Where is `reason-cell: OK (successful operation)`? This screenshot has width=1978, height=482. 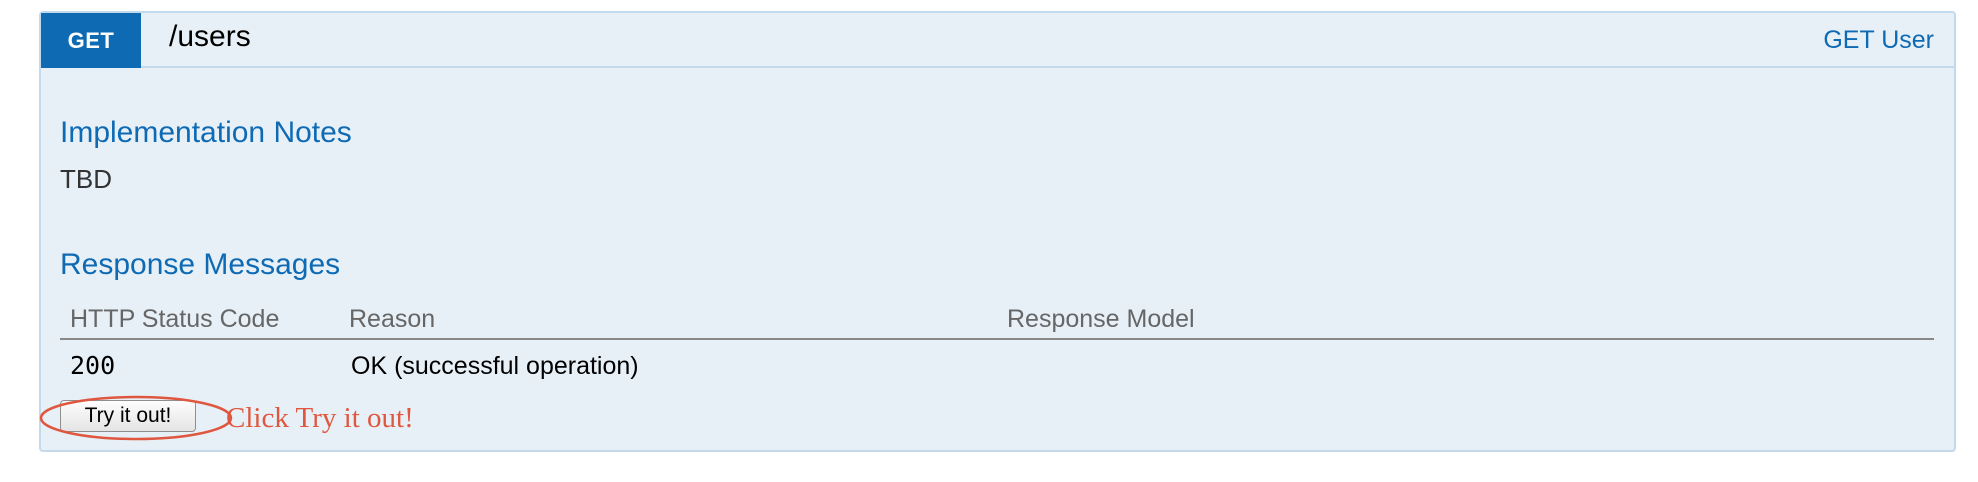 reason-cell: OK (successful operation) is located at coordinates (495, 366).